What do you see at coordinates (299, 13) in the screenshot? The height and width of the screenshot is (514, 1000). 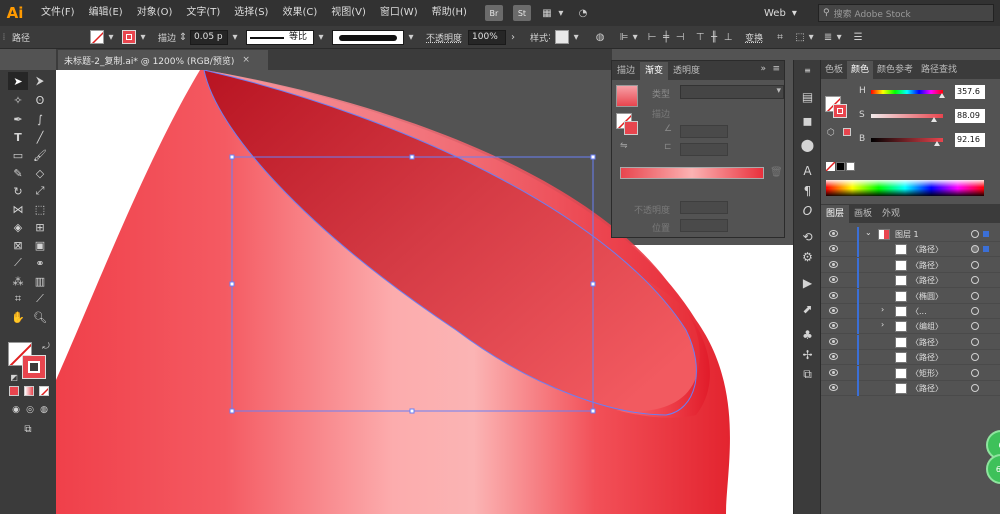 I see `menu-effect: 效果(C)` at bounding box center [299, 13].